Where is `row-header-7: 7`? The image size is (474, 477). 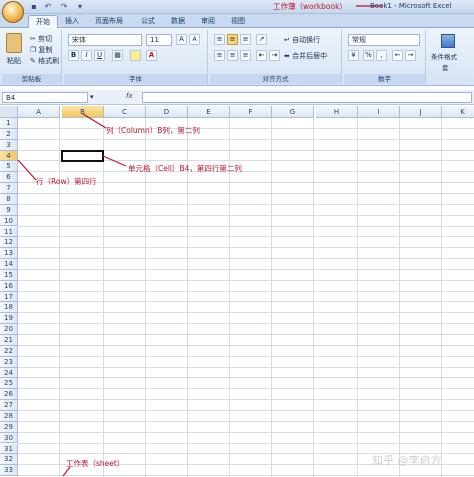
row-header-7: 7 is located at coordinates (9, 188).